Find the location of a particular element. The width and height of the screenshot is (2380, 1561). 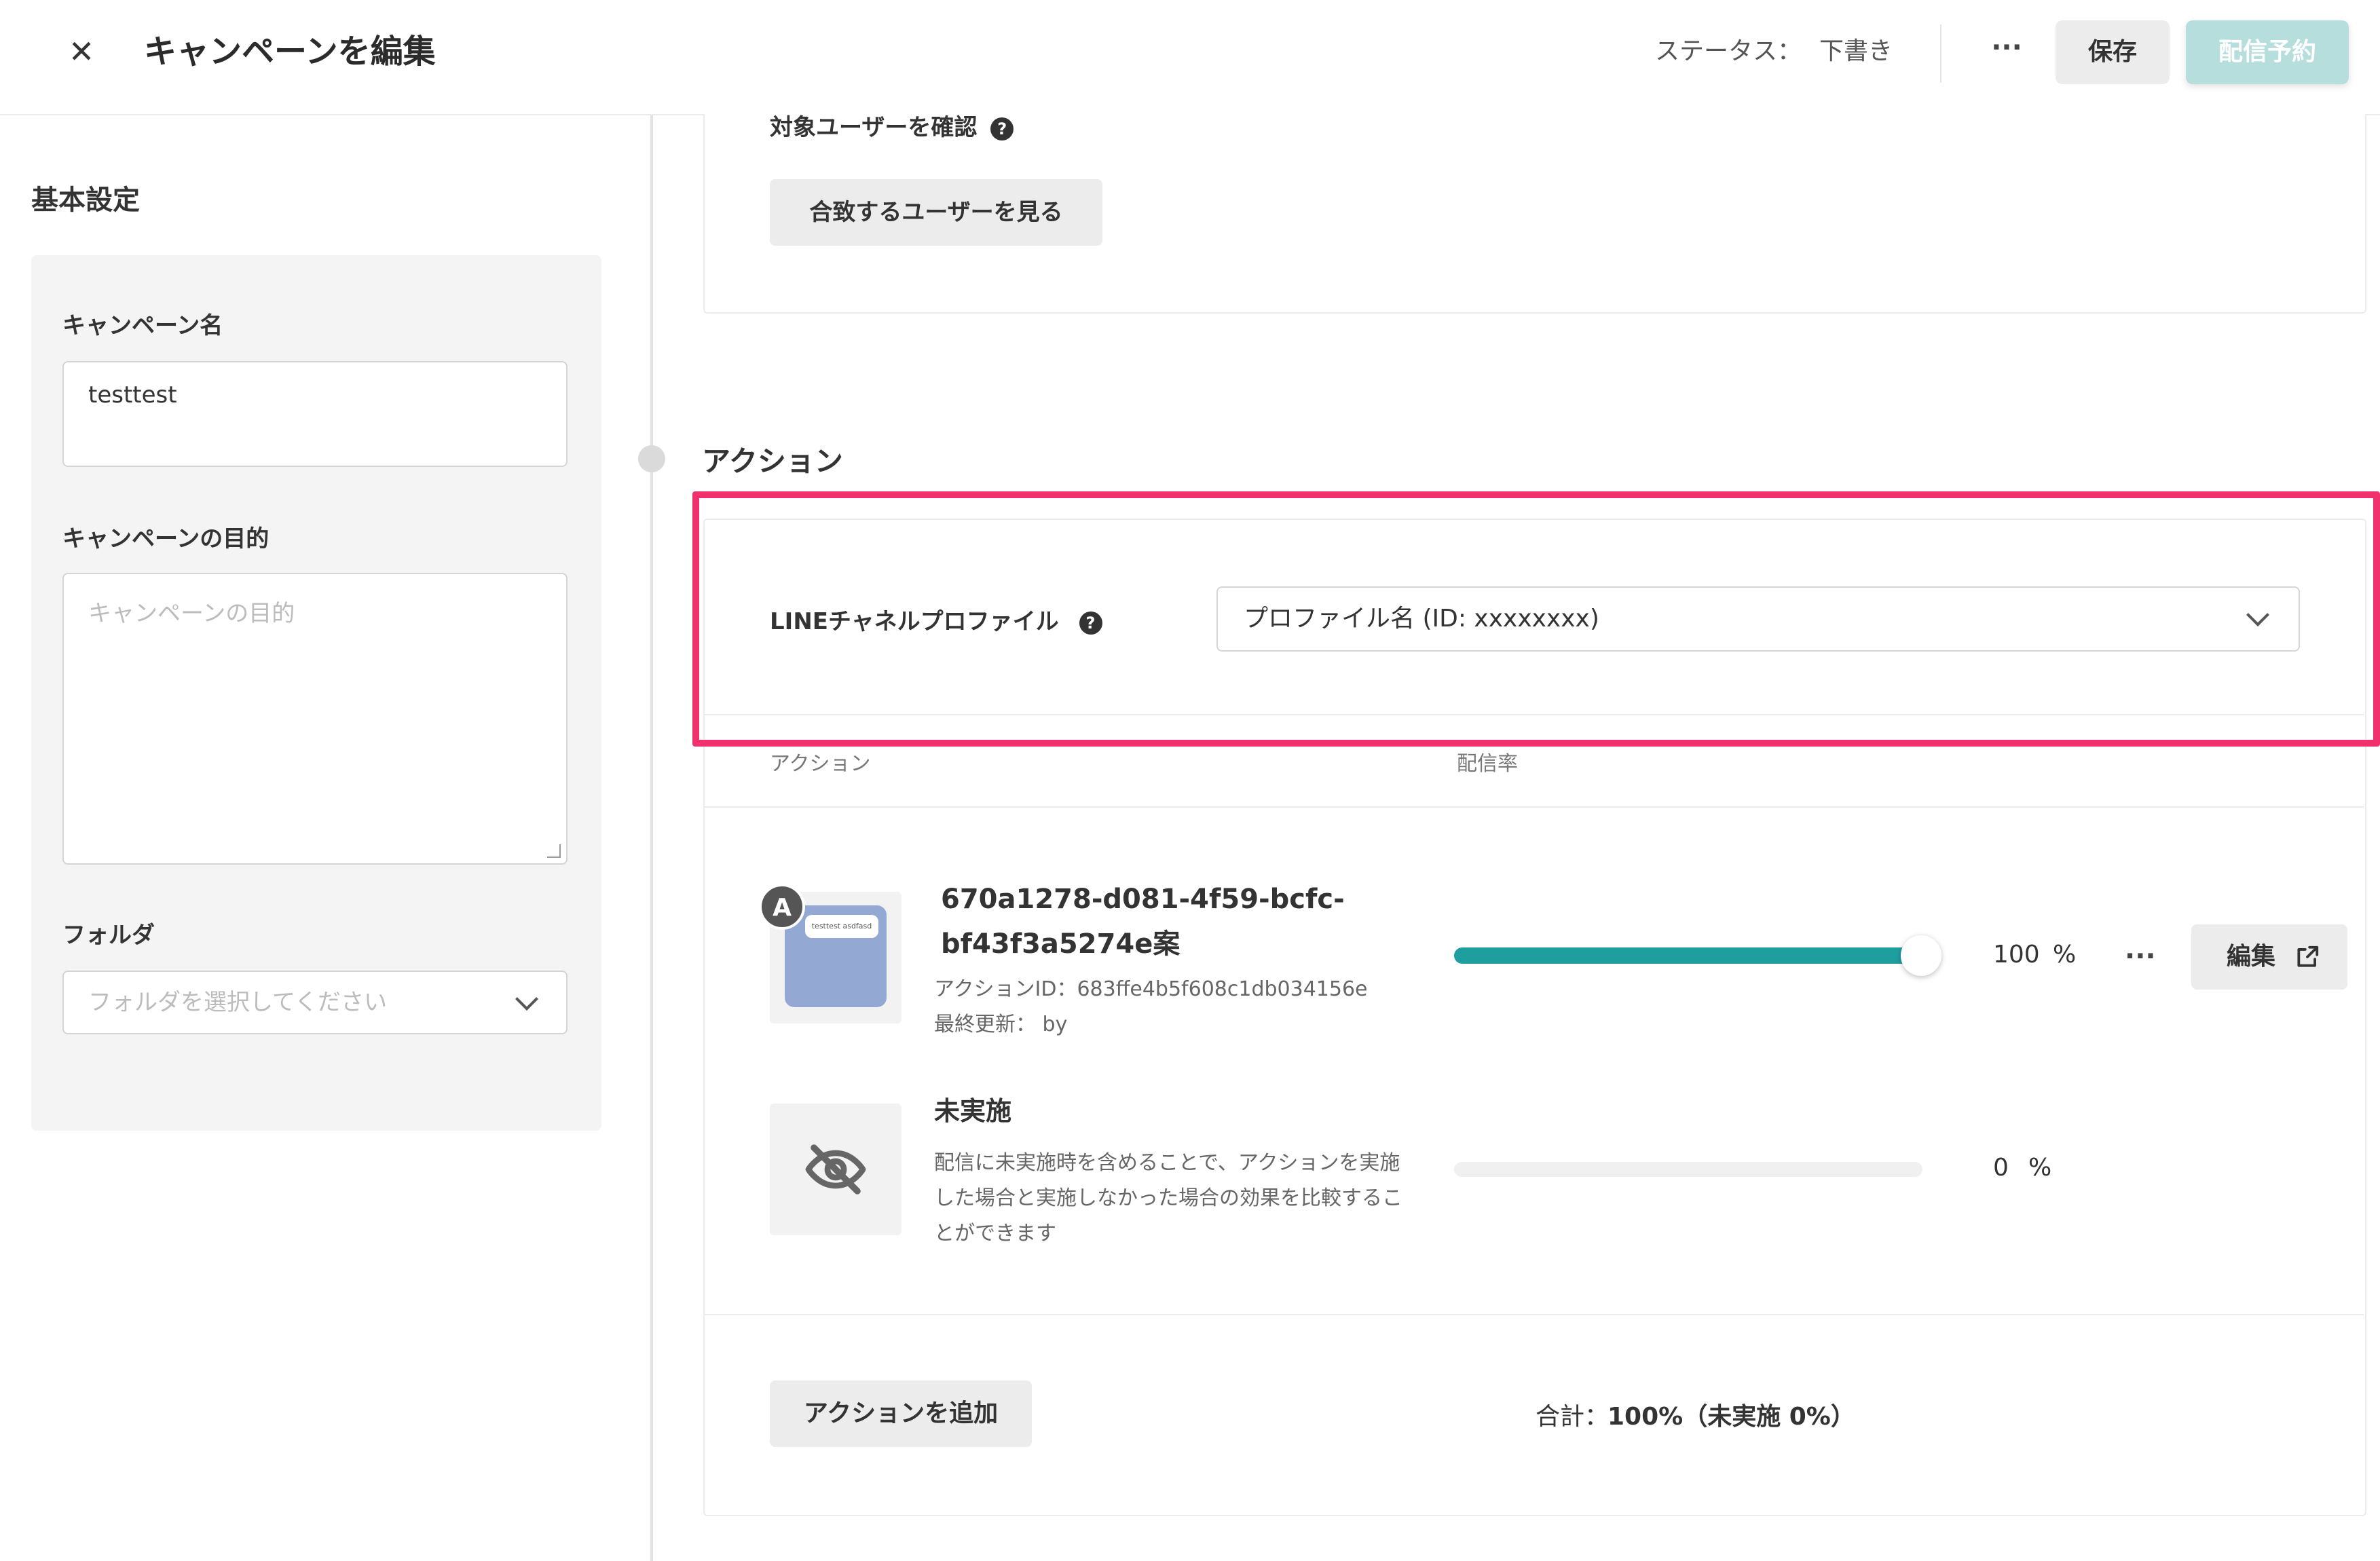

campaign-purpose-label: キャンペーンの目的 is located at coordinates (165, 538).